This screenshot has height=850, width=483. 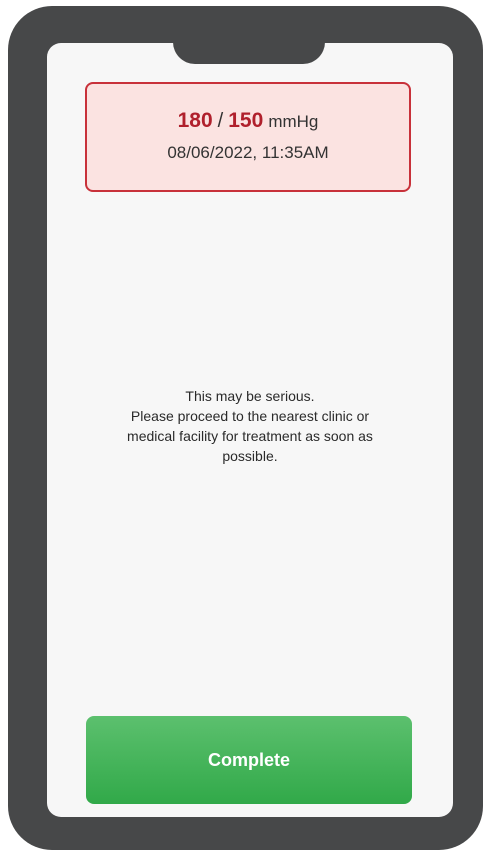 What do you see at coordinates (248, 137) in the screenshot?
I see `blood-pressure-reading-card: 180 / 150 mmHg 08/06/2022, 11:35AM` at bounding box center [248, 137].